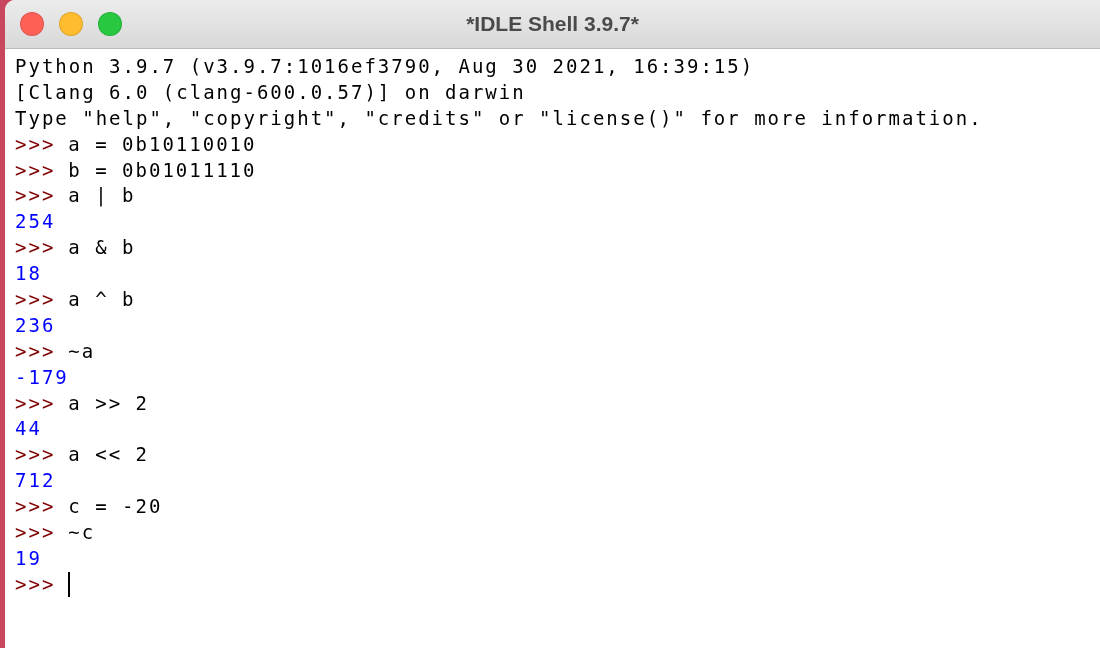 The width and height of the screenshot is (1100, 648). Describe the element at coordinates (270, 92) in the screenshot. I see `banner-text: [Clang 6.0 (clang-600.0.57)] on darwin` at that location.